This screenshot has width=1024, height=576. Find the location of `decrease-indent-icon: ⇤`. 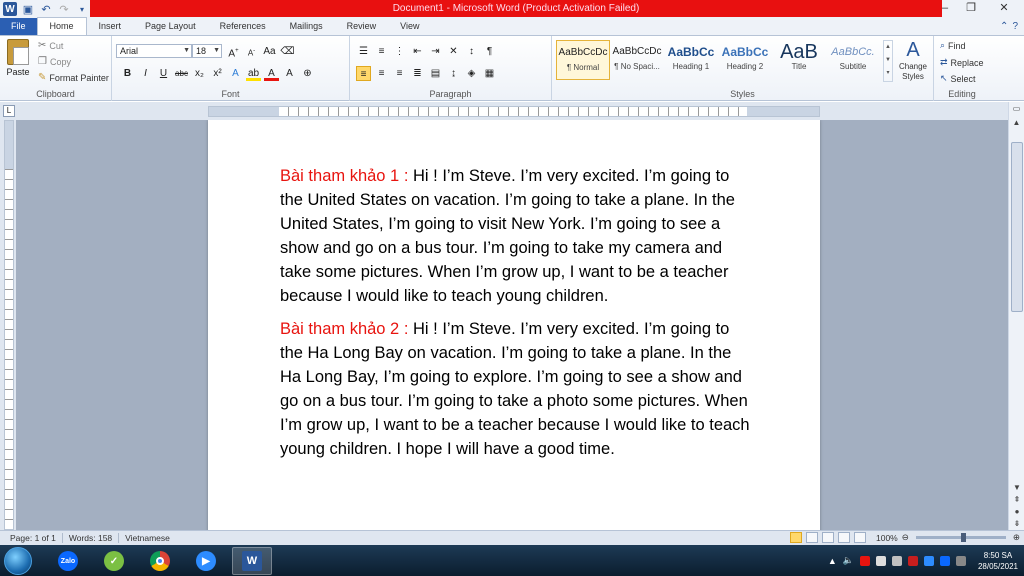

decrease-indent-icon: ⇤ is located at coordinates (417, 51).